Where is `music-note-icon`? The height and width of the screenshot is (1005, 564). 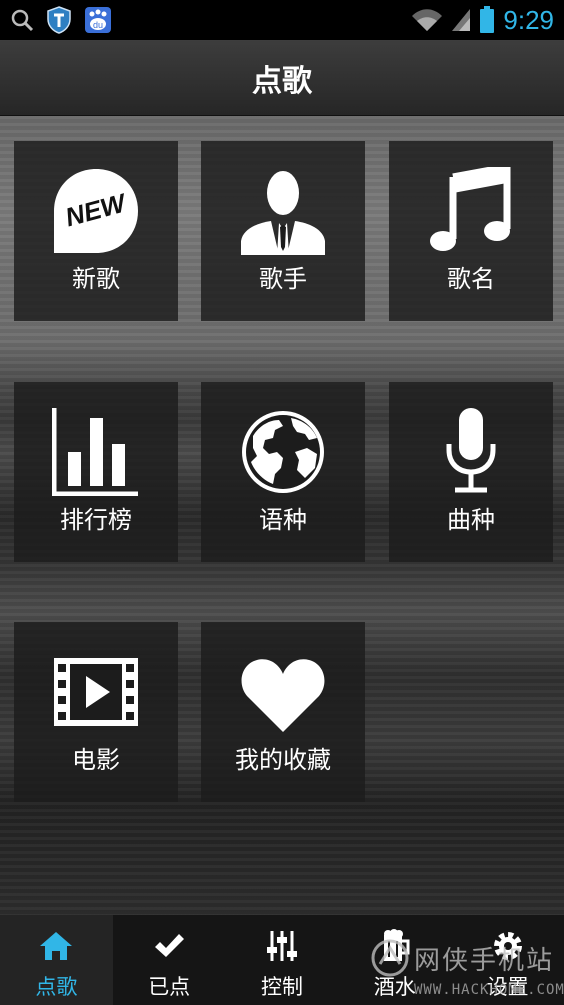
music-note-icon is located at coordinates (470, 209).